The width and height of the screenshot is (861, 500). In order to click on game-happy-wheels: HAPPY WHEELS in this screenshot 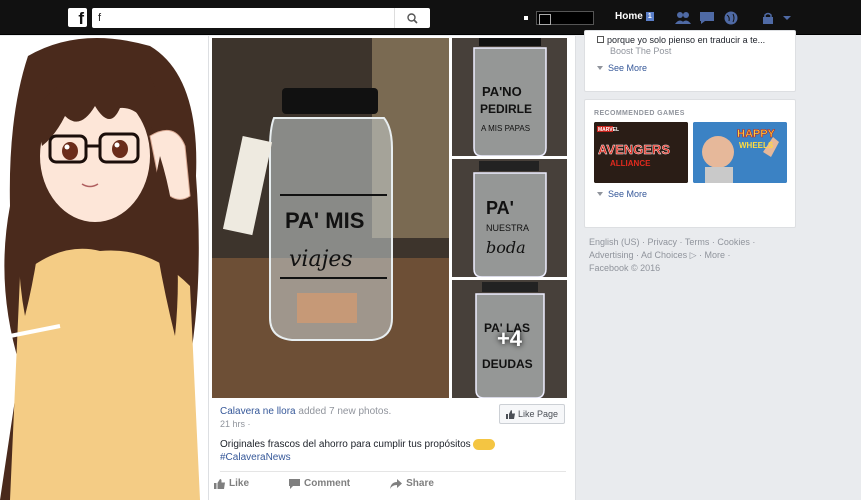, I will do `click(740, 152)`.